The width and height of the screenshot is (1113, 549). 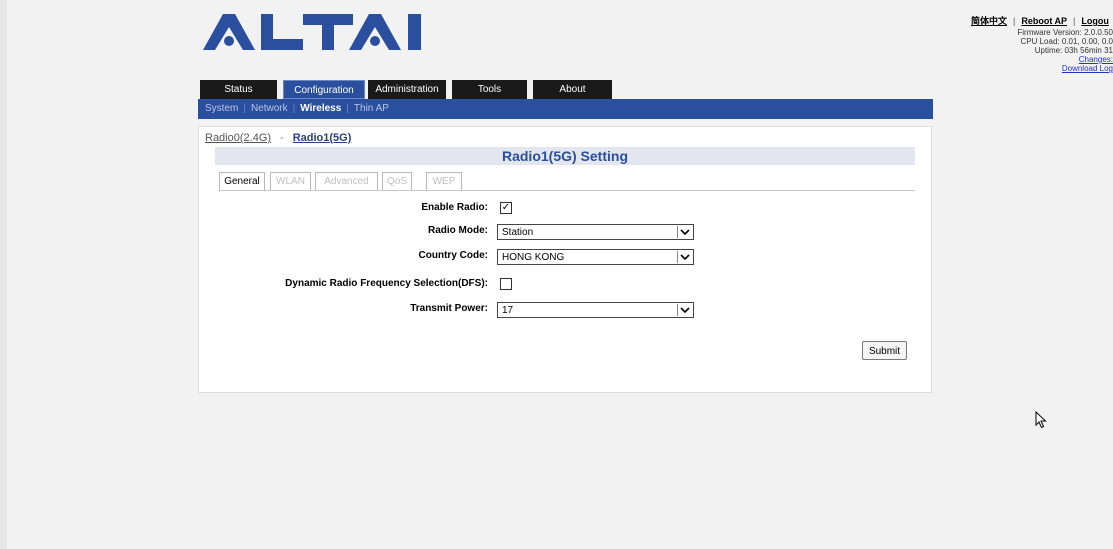 What do you see at coordinates (508, 310) in the screenshot?
I see `transmit-power-value: 17` at bounding box center [508, 310].